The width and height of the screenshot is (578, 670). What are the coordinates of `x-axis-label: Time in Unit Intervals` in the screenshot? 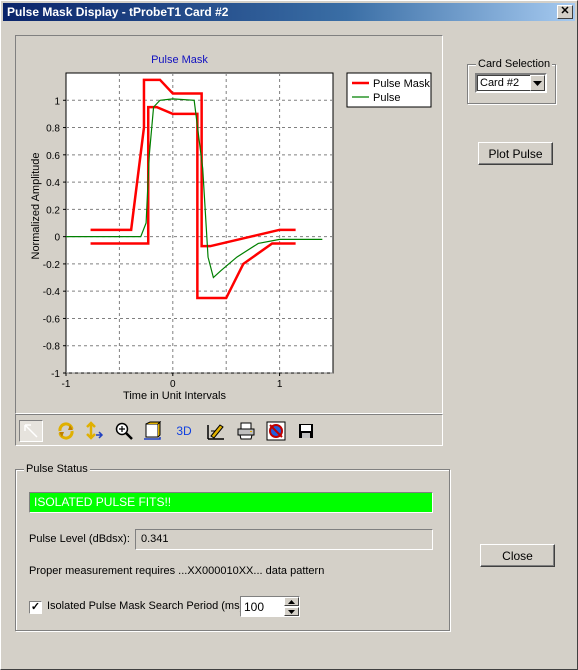 It's located at (174, 396).